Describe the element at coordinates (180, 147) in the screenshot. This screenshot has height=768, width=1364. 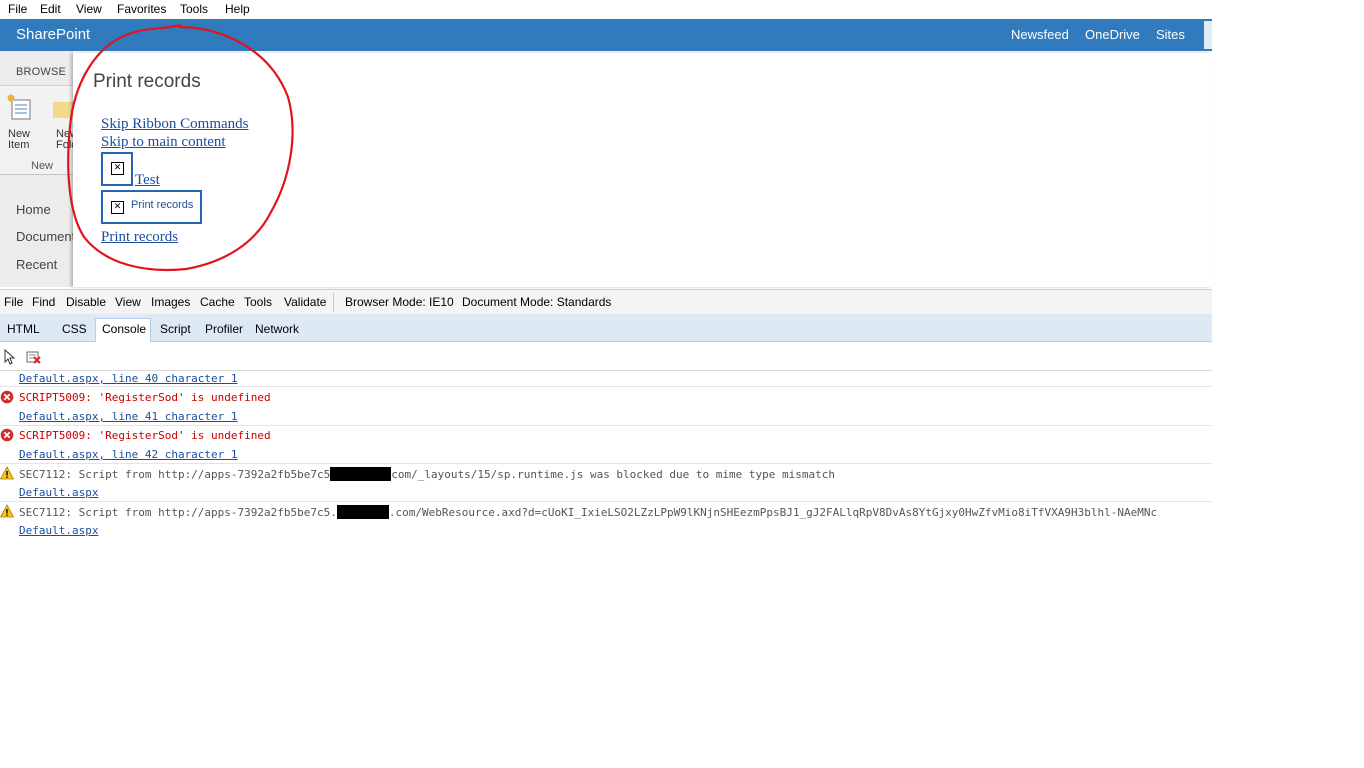
I see `annotation-circle` at that location.